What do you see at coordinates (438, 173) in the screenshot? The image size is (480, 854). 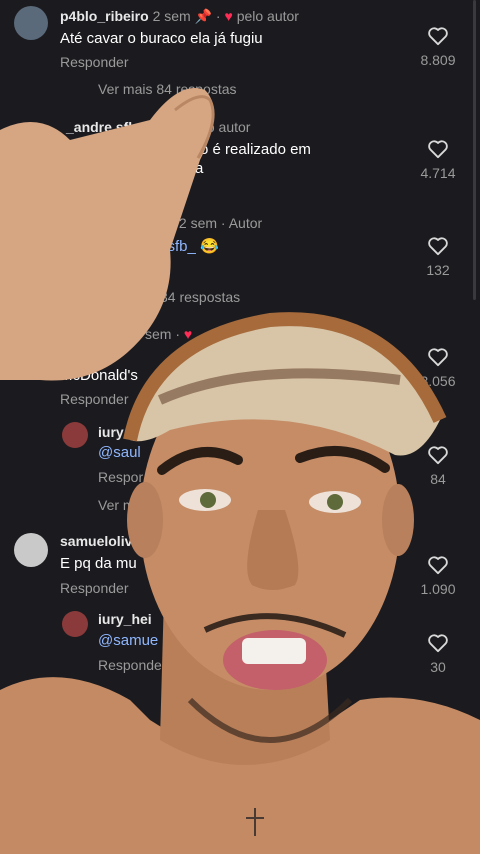 I see `like-count: 4.714` at bounding box center [438, 173].